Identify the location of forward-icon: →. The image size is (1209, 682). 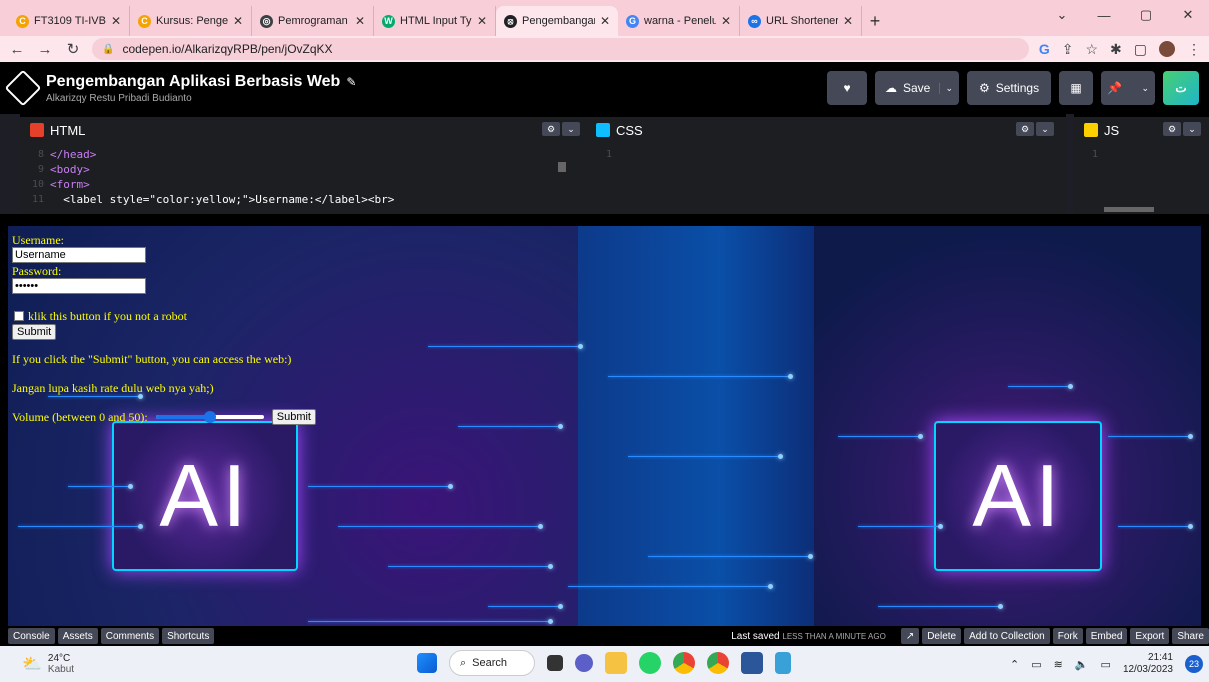
(45, 49).